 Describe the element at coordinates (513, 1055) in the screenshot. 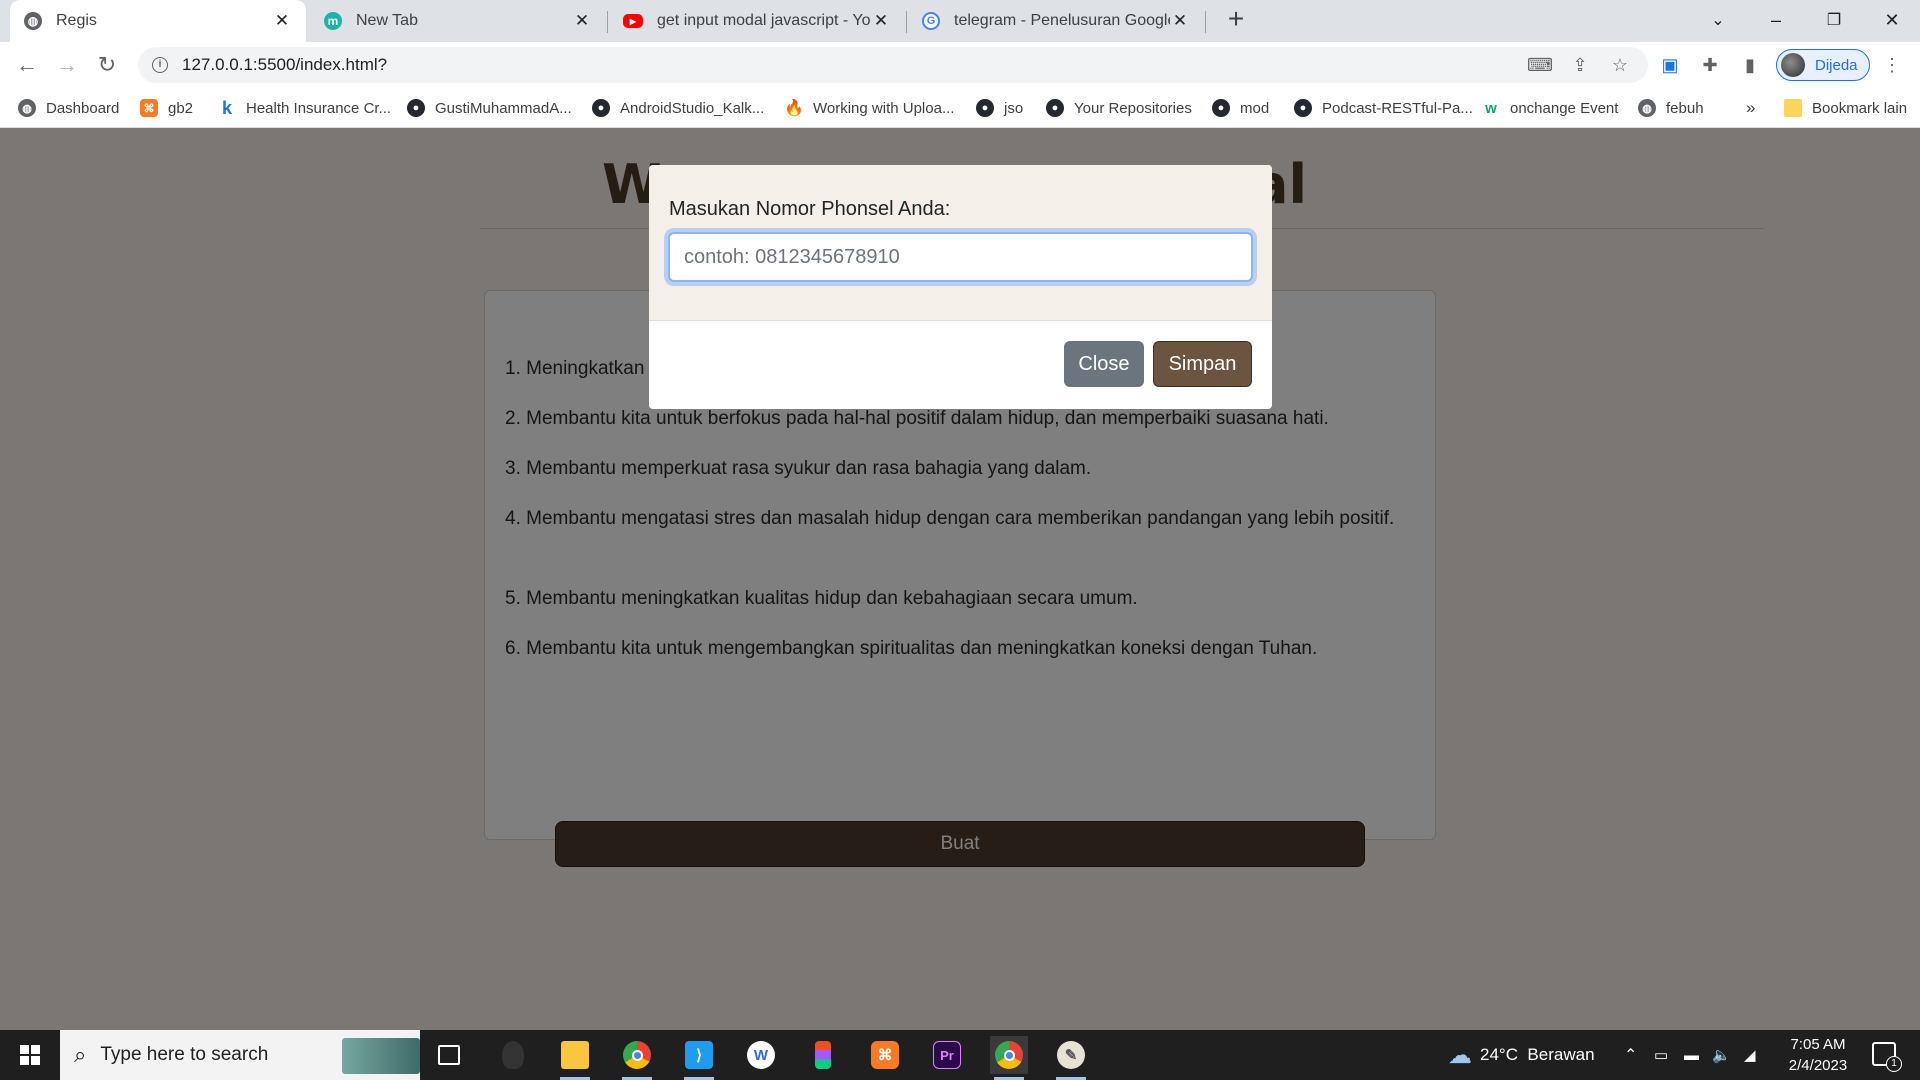

I see `alienware-icon` at that location.